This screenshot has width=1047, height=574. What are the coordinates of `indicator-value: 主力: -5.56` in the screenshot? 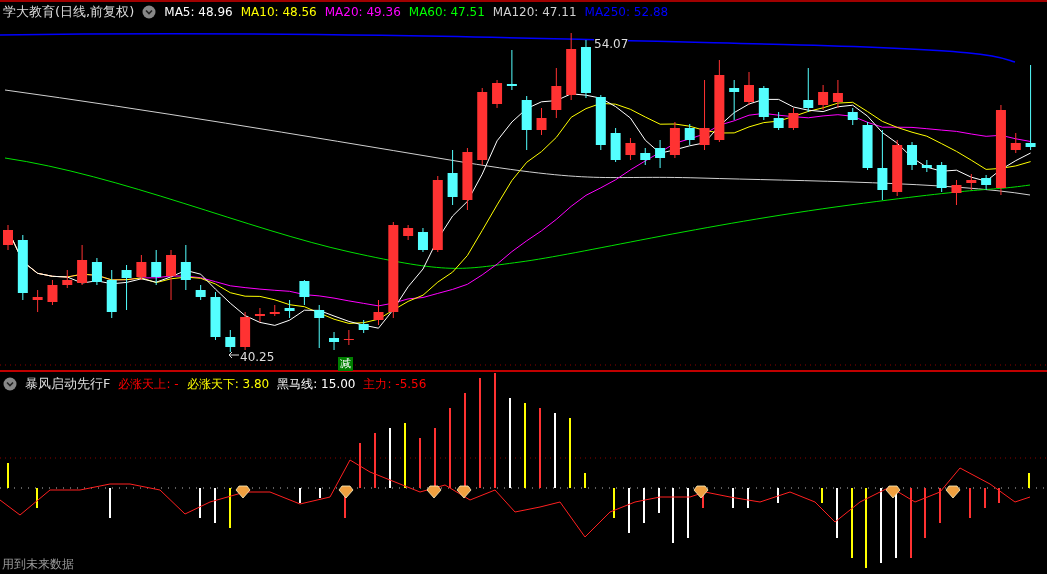 It's located at (395, 384).